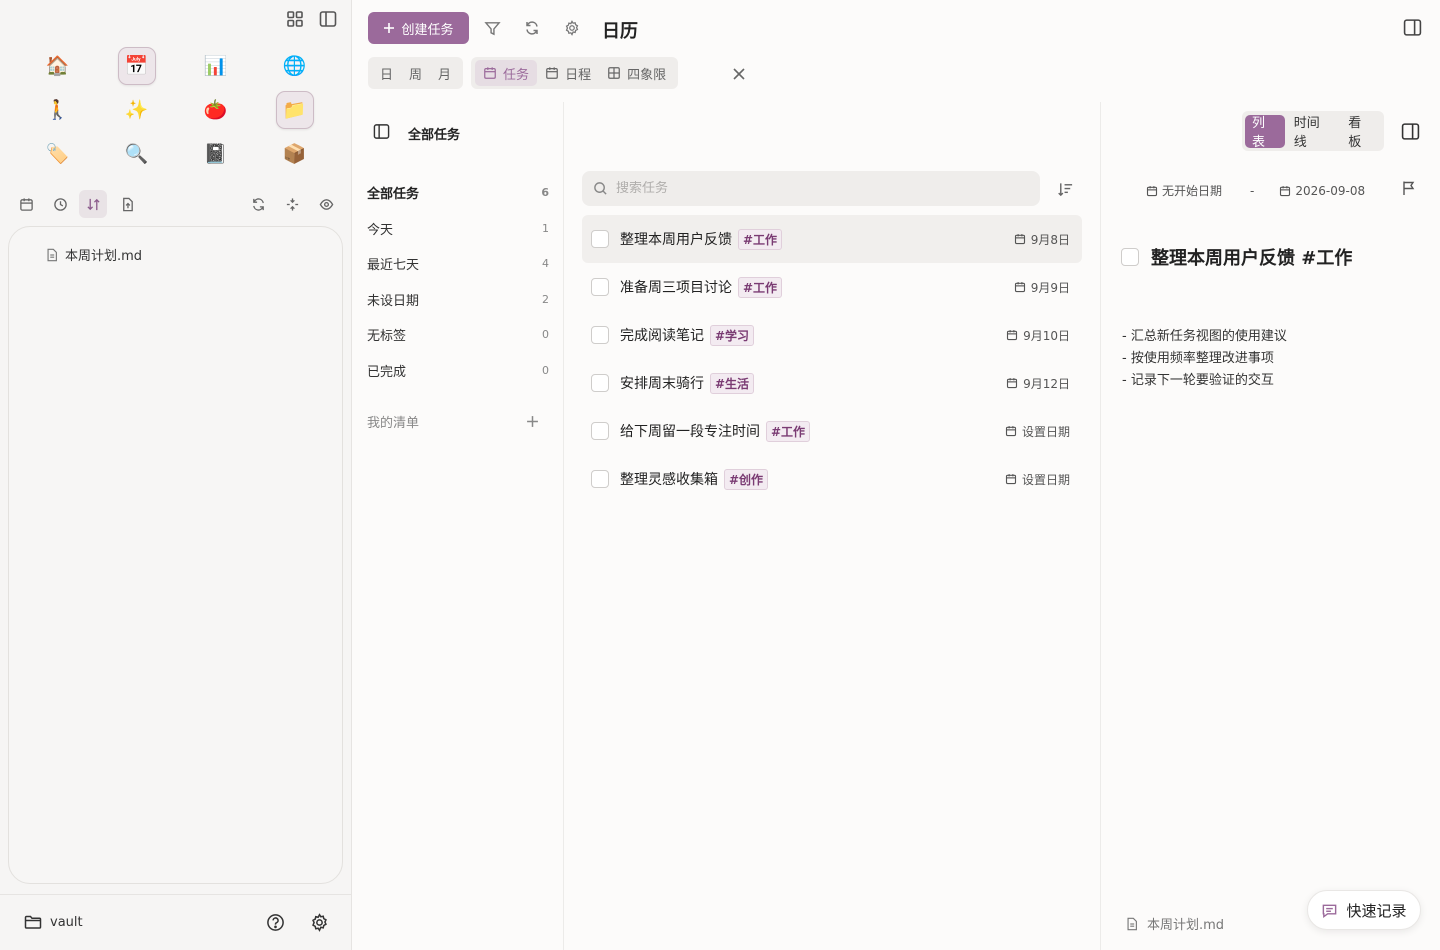  Describe the element at coordinates (816, 188) in the screenshot. I see `search-input` at that location.